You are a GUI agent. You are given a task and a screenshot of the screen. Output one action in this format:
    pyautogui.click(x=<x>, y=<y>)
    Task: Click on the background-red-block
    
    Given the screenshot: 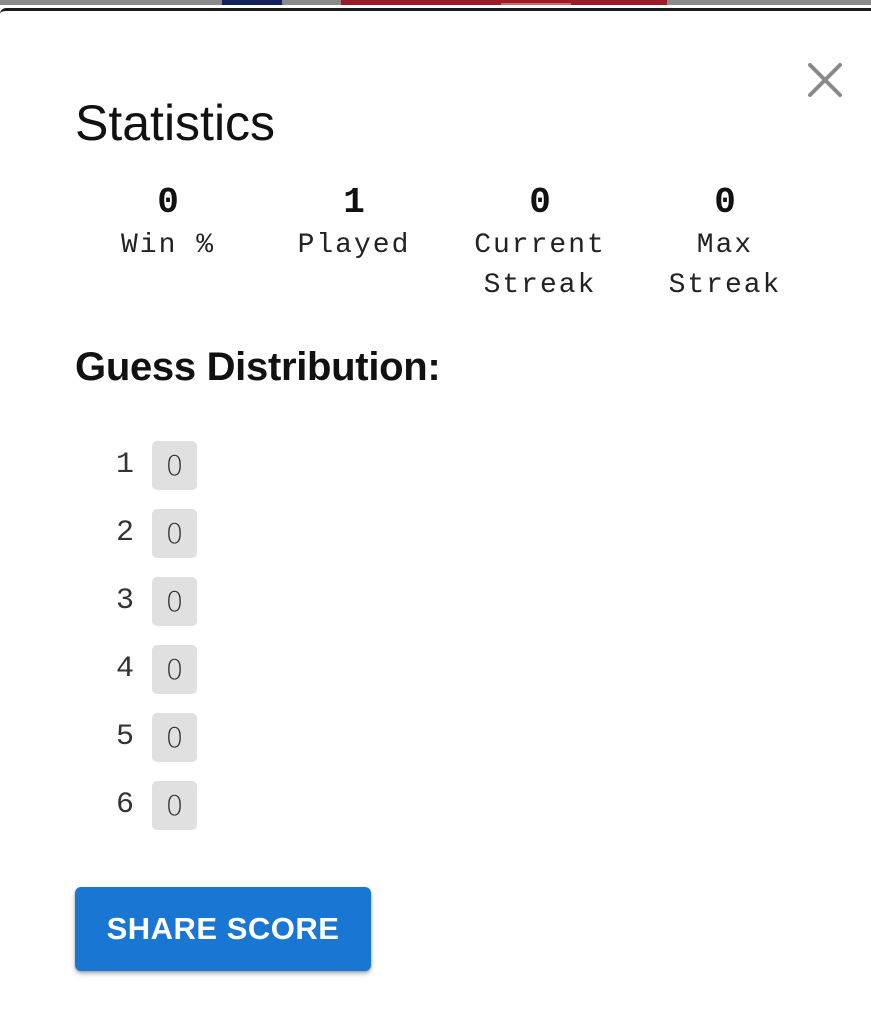 What is the action you would take?
    pyautogui.click(x=504, y=2)
    